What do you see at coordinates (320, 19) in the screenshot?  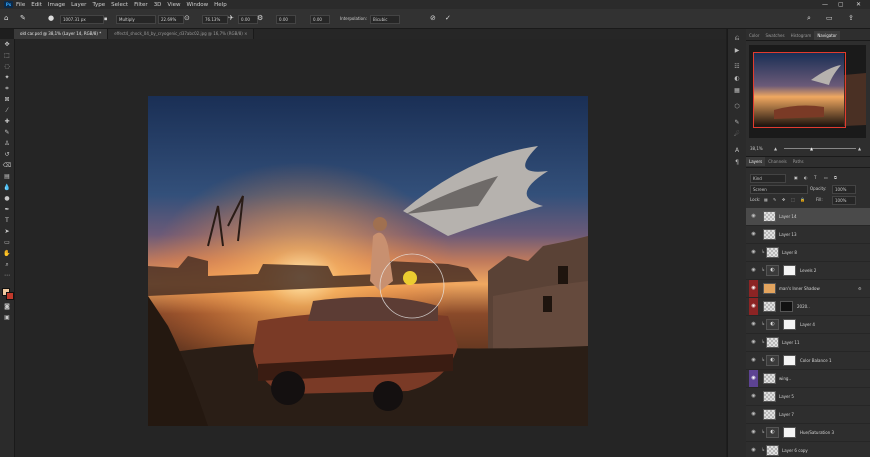 I see `y-field: 0.00` at bounding box center [320, 19].